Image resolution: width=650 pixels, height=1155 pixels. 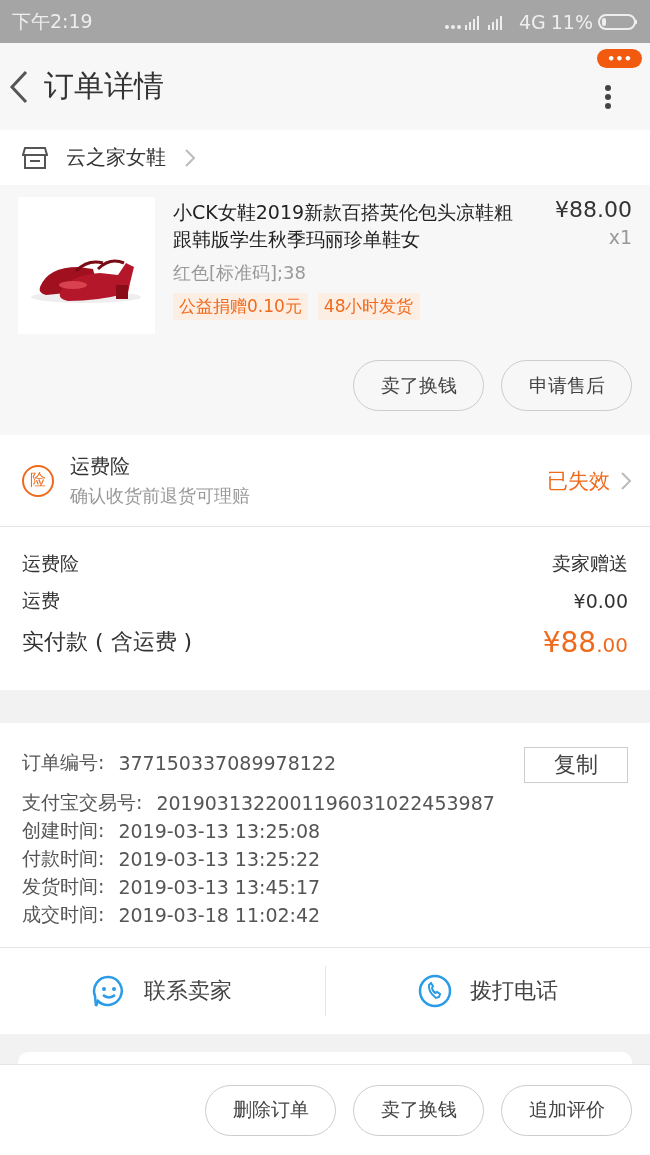 I want to click on back-icon, so click(x=19, y=86).